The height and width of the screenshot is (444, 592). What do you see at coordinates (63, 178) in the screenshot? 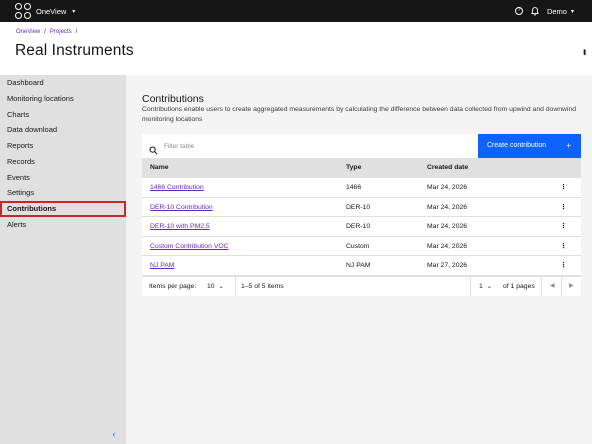
I see `sidebar-item-events: Events` at bounding box center [63, 178].